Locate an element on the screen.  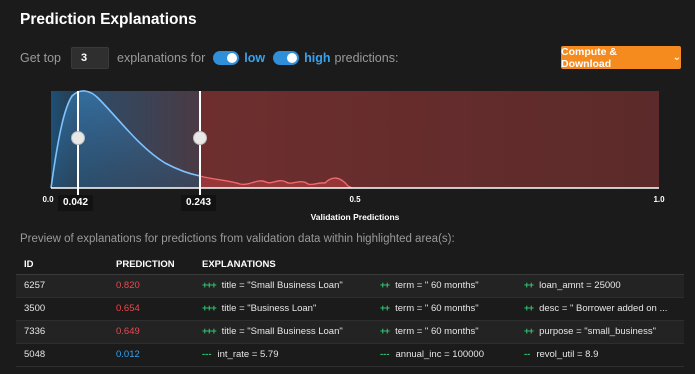
explanation-text: annual_inc = 100000 is located at coordinates (439, 354).